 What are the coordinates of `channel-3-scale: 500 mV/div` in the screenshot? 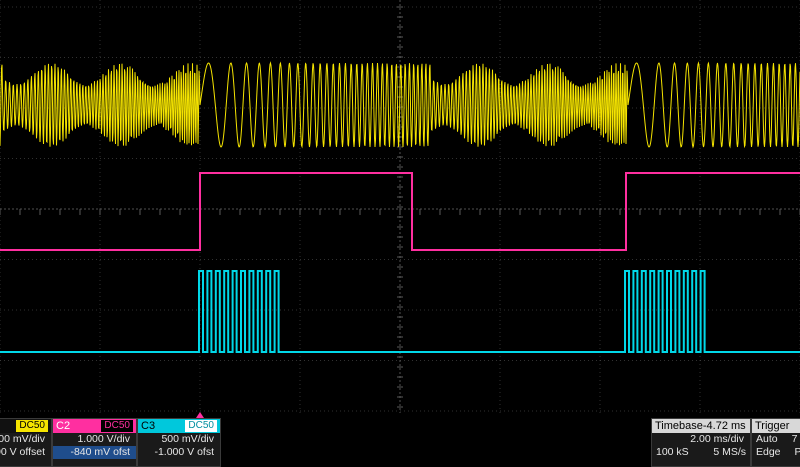 It's located at (187, 439).